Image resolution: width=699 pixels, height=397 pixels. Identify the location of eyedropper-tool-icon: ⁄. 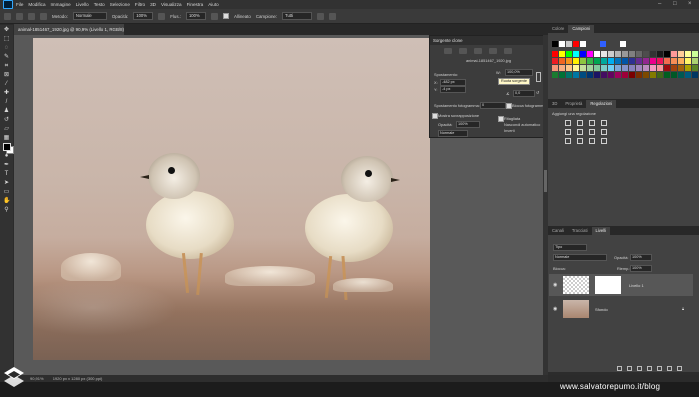
(6, 84).